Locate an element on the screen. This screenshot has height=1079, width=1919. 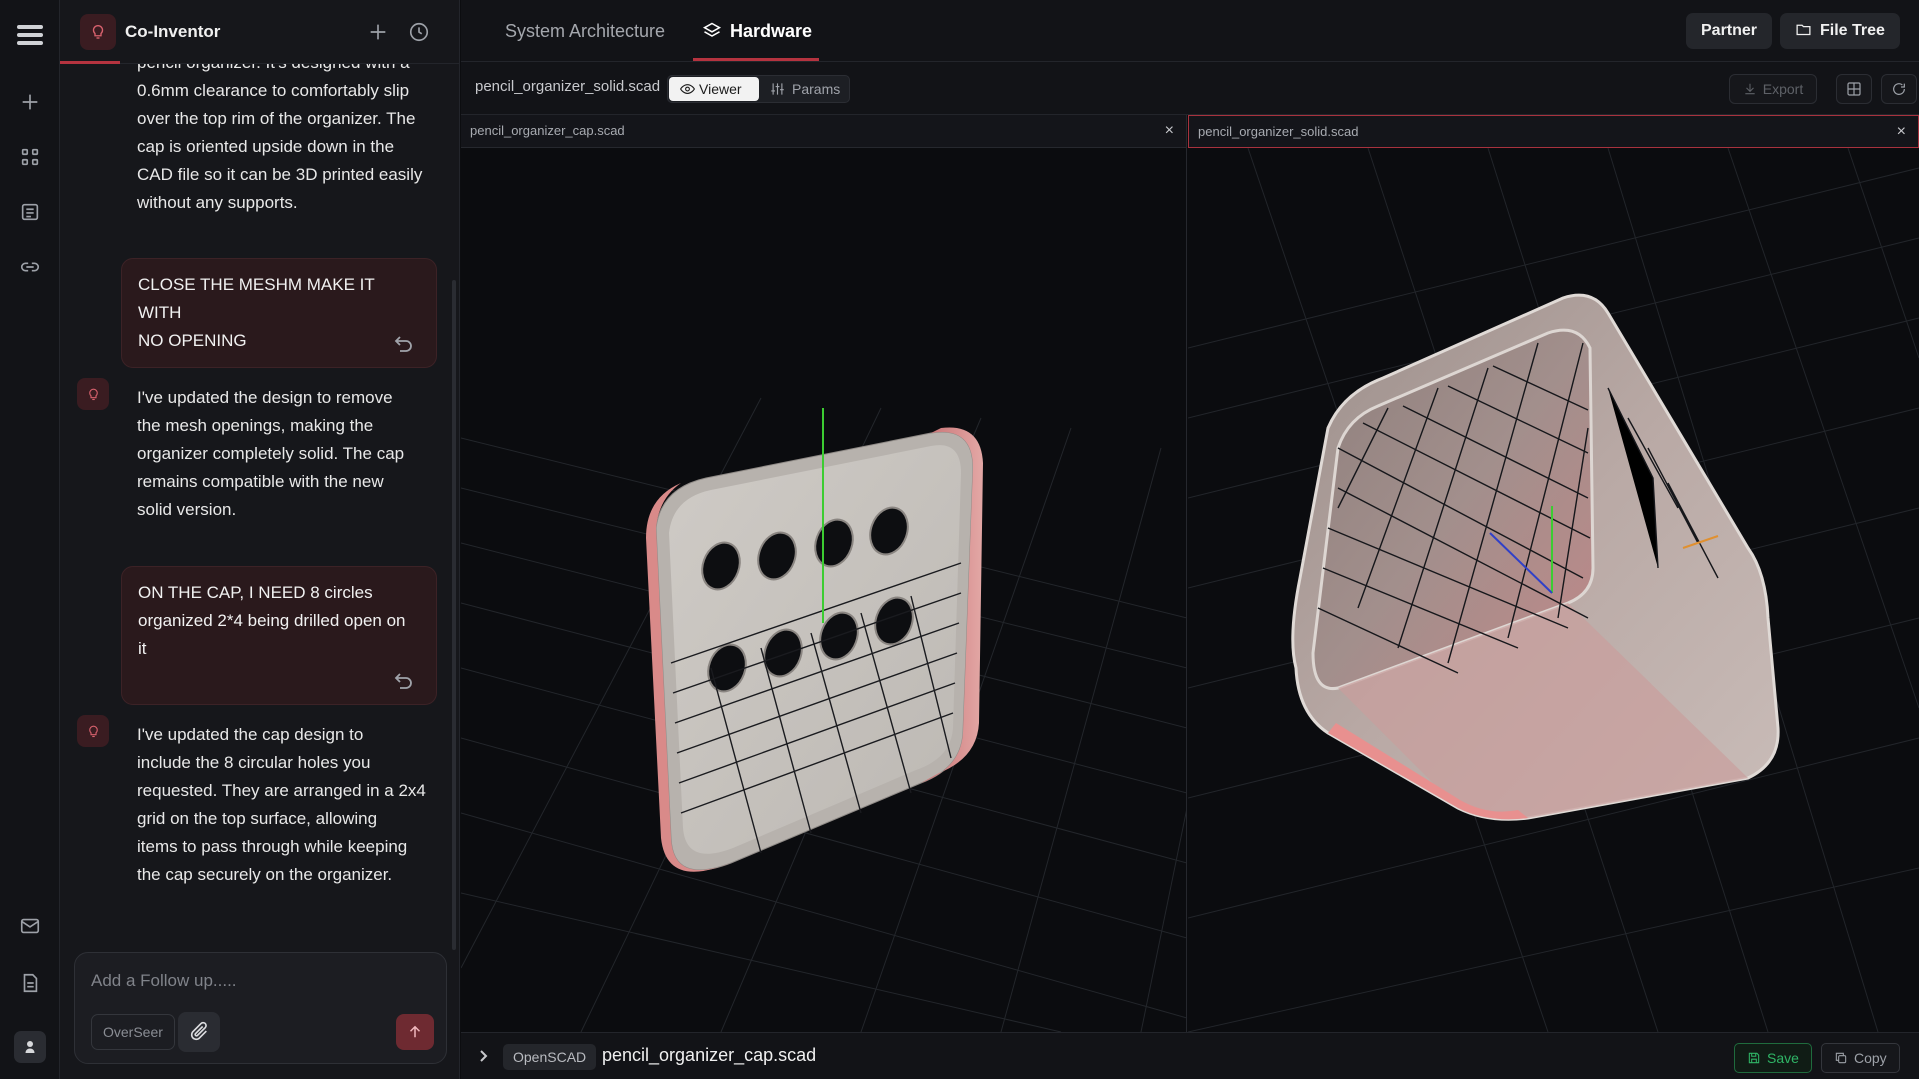
message-line: items to pass through while keeping is located at coordinates (272, 846).